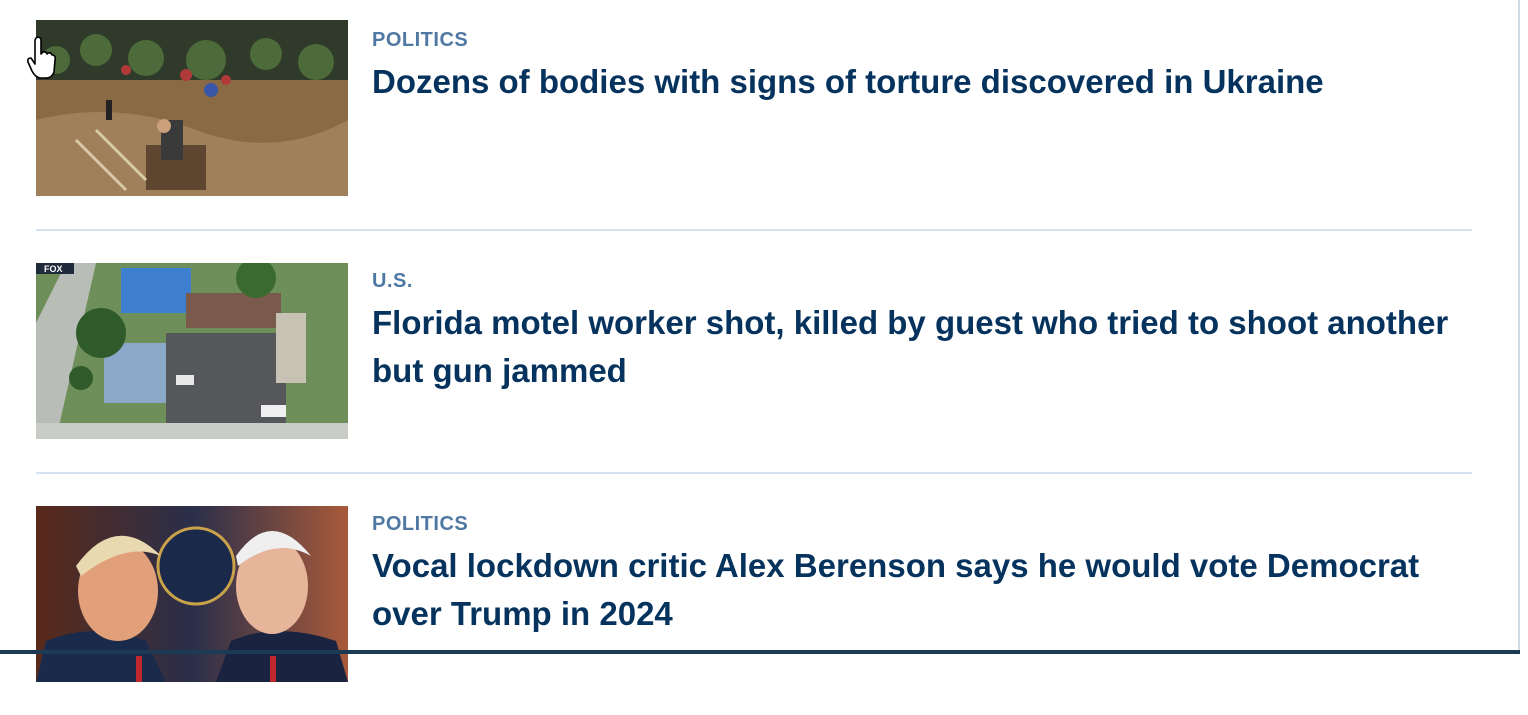  I want to click on cemetery-photo, so click(192, 108).